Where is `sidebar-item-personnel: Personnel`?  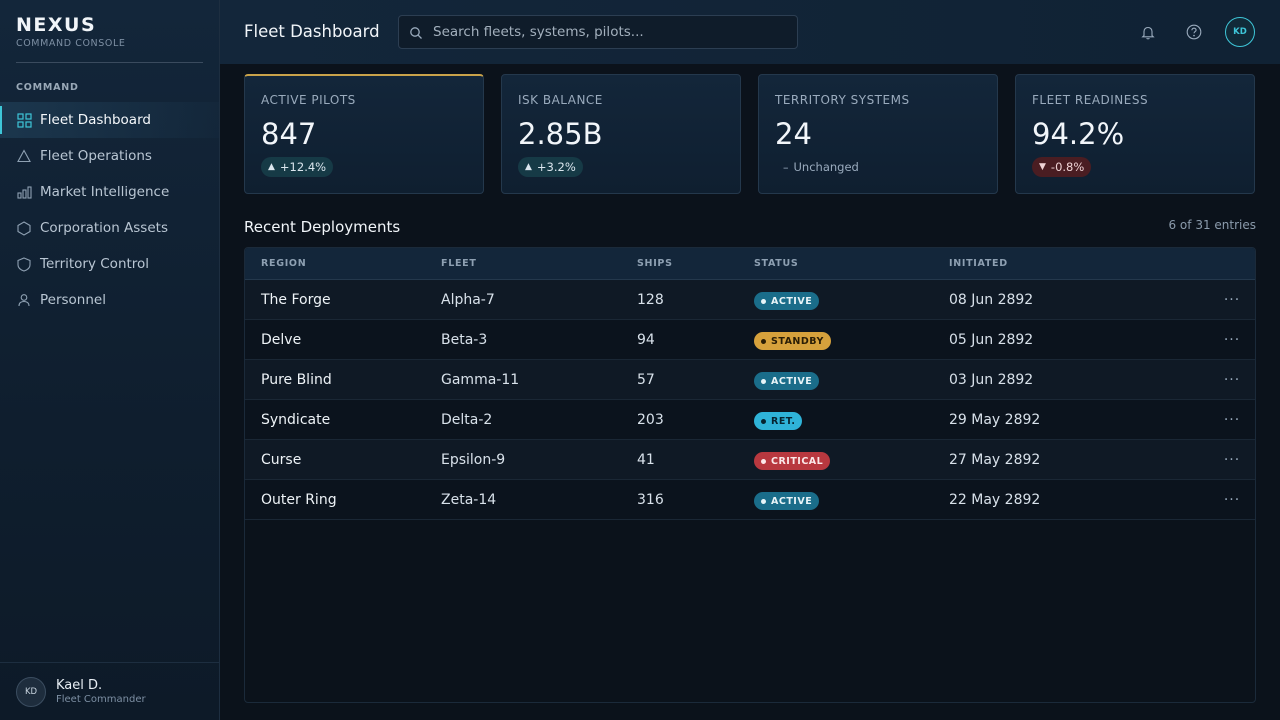
sidebar-item-personnel: Personnel is located at coordinates (109, 300).